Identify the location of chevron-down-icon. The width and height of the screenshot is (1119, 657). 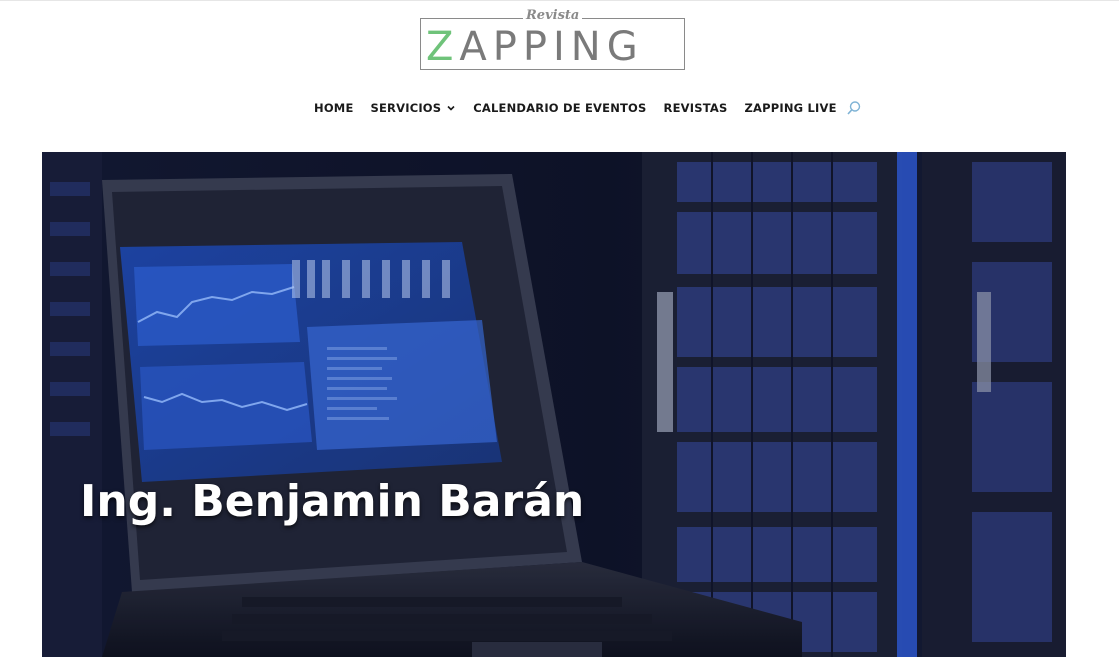
(451, 108).